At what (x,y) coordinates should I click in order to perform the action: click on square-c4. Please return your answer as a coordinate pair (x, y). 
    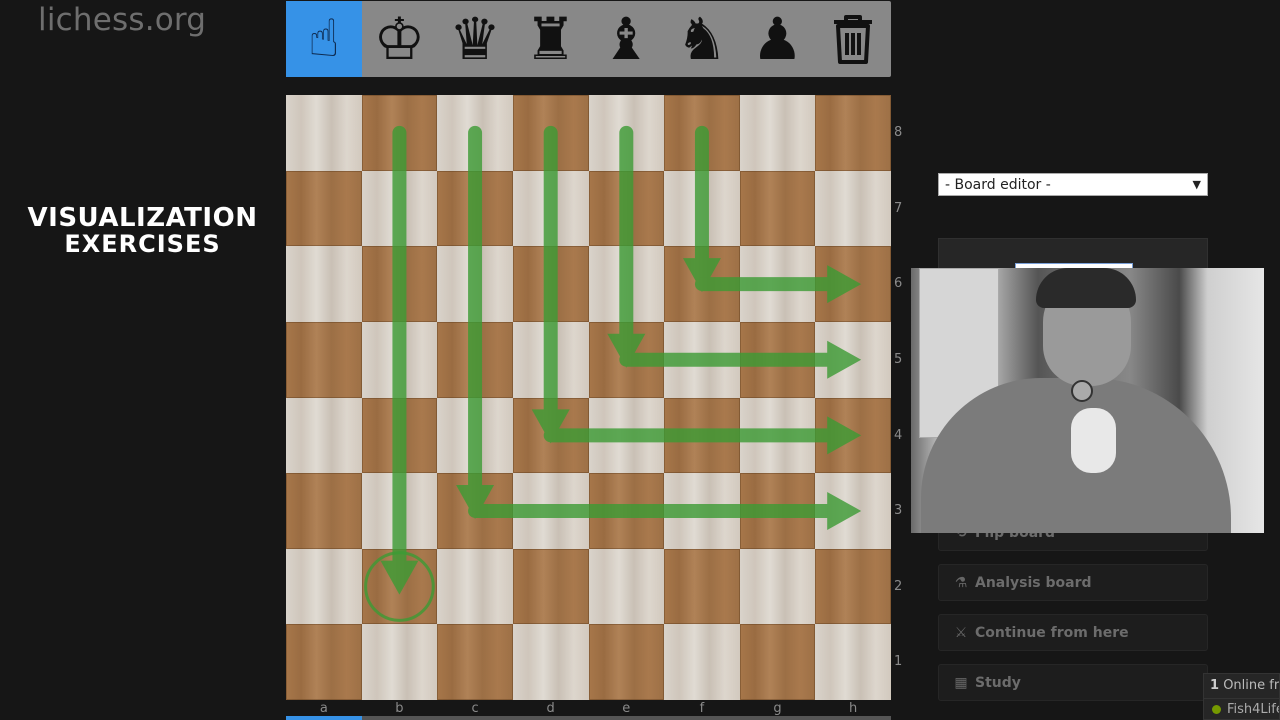
    Looking at the image, I should click on (475, 435).